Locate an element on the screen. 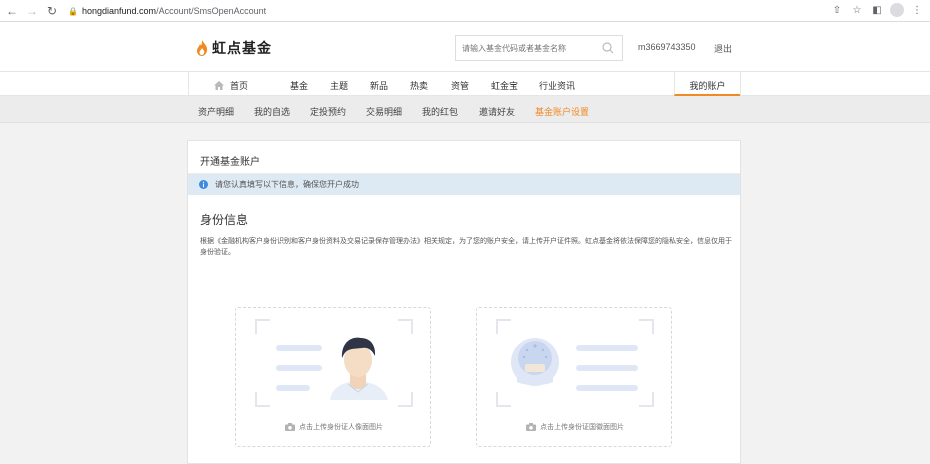 This screenshot has width=930, height=464. search-icon is located at coordinates (608, 48).